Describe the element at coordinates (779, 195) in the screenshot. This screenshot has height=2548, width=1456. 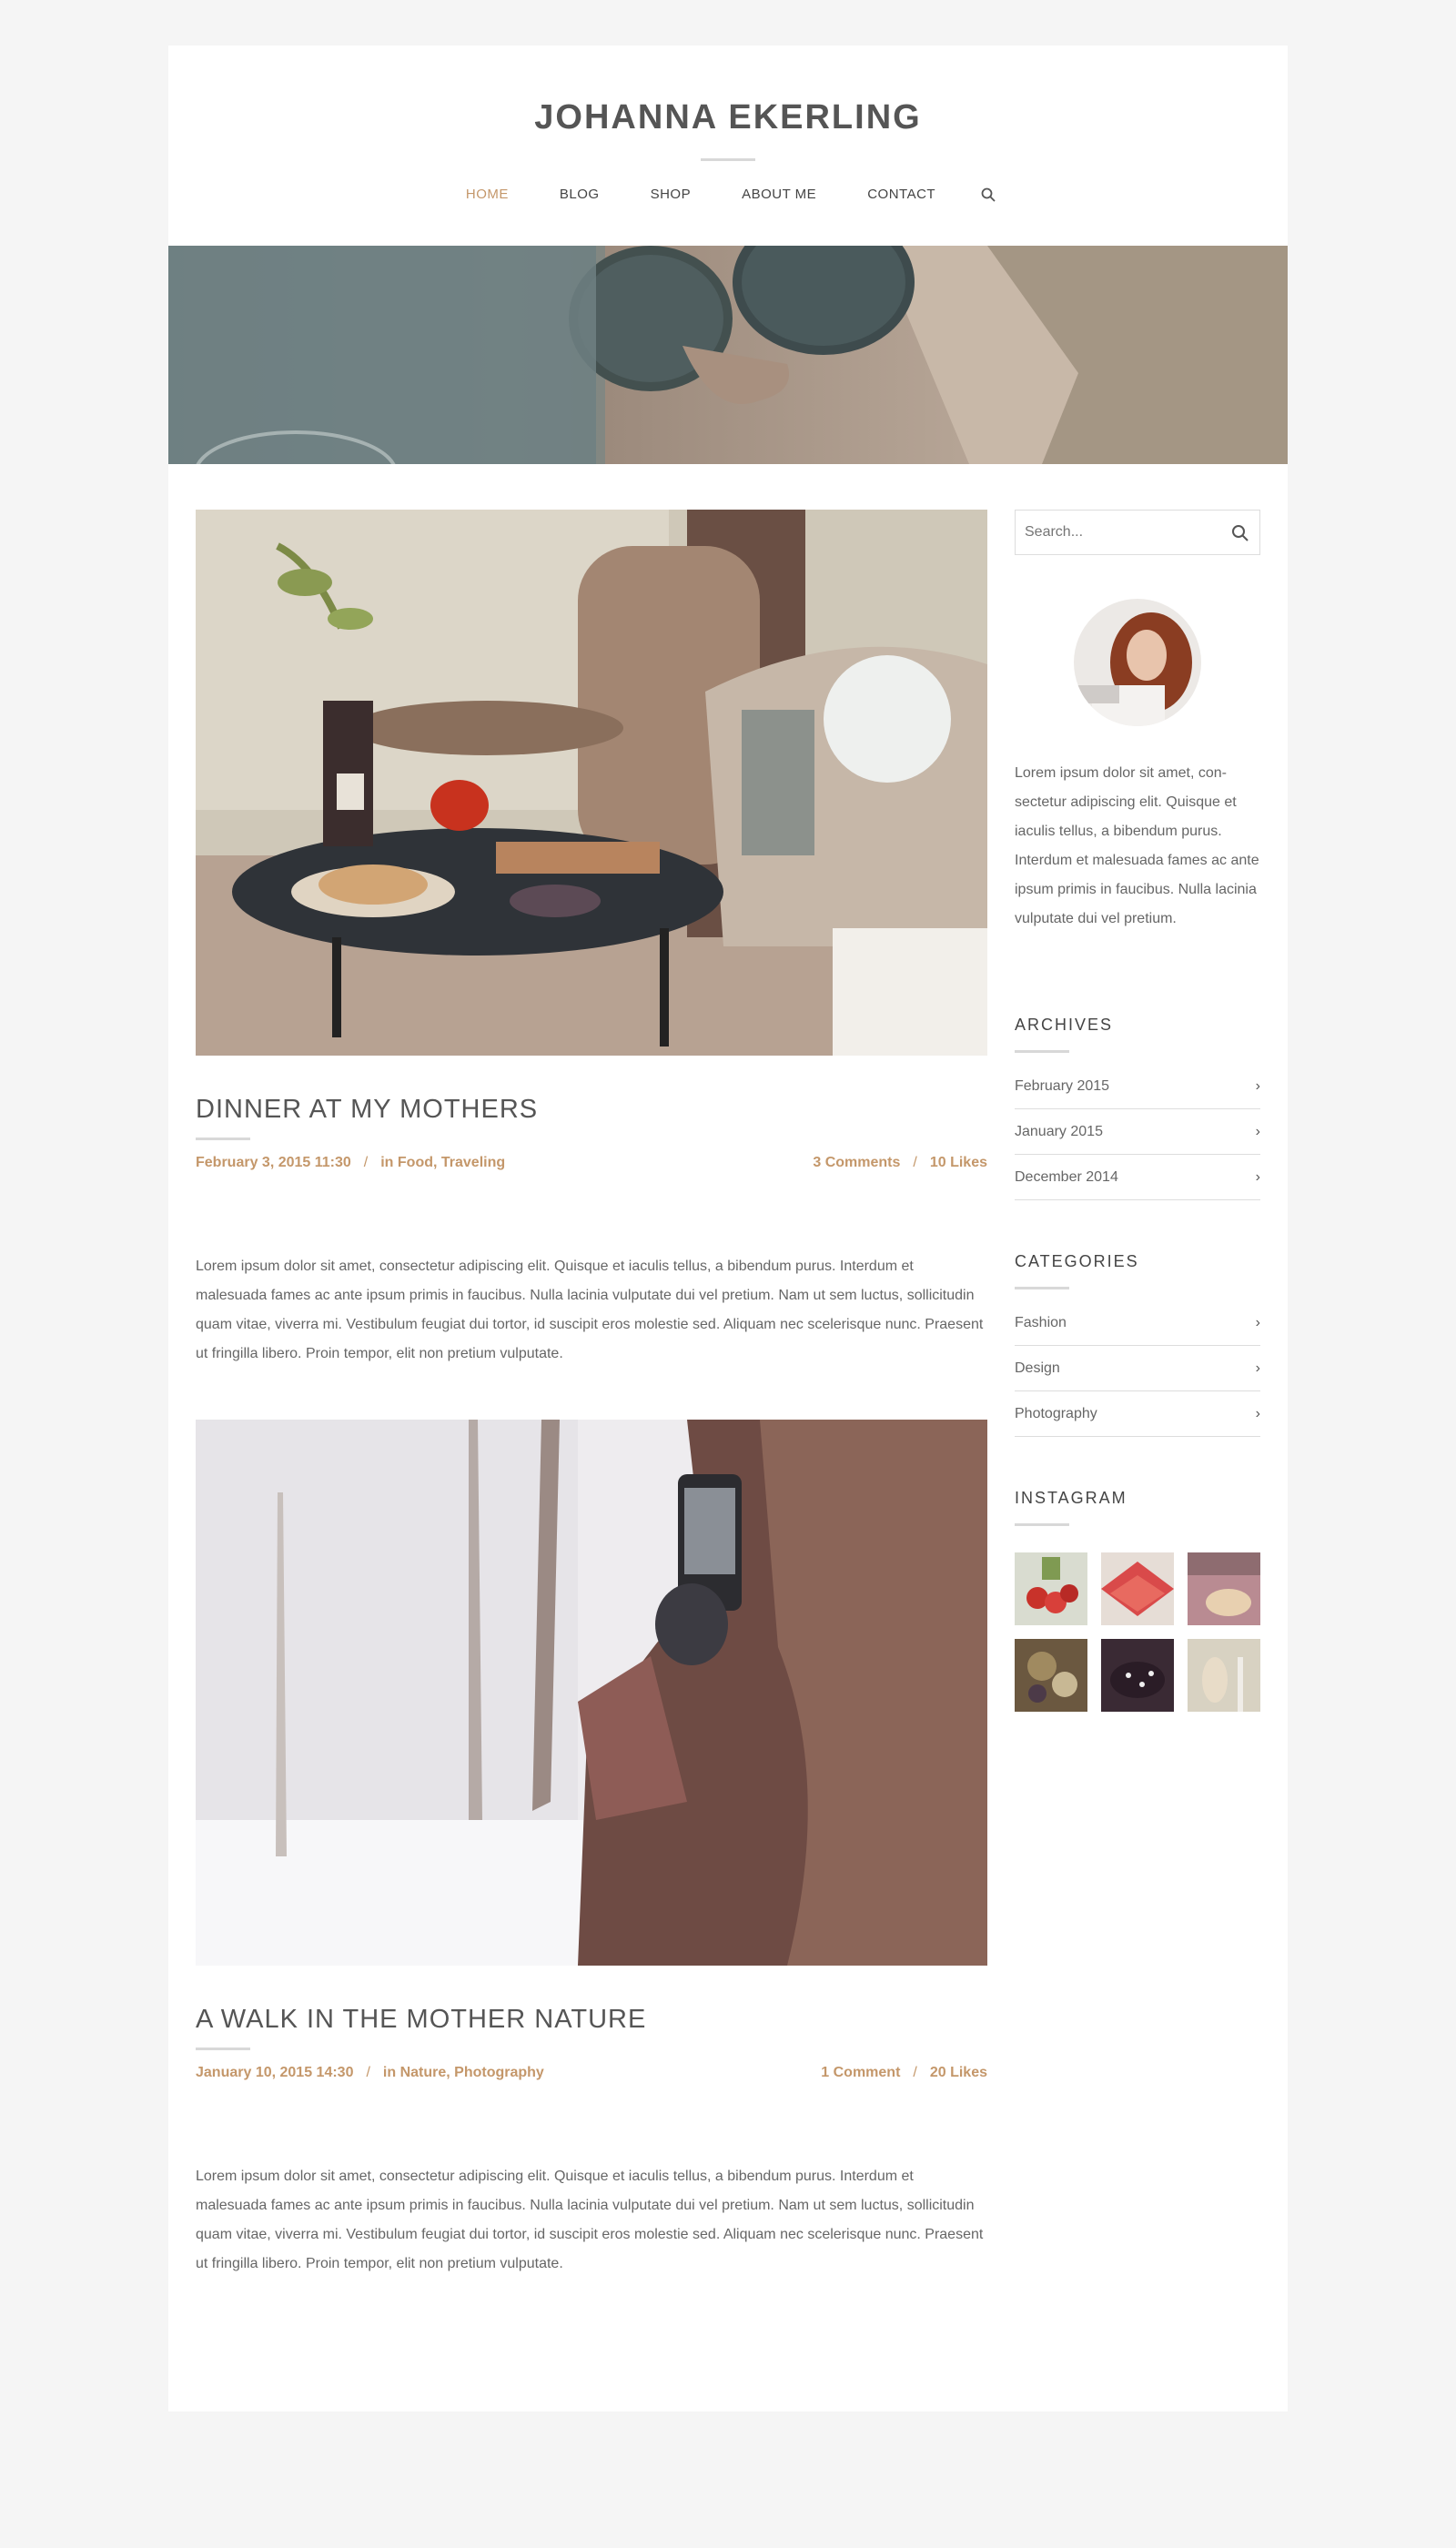
I see `nav-item-about-me: ABOUT ME` at that location.